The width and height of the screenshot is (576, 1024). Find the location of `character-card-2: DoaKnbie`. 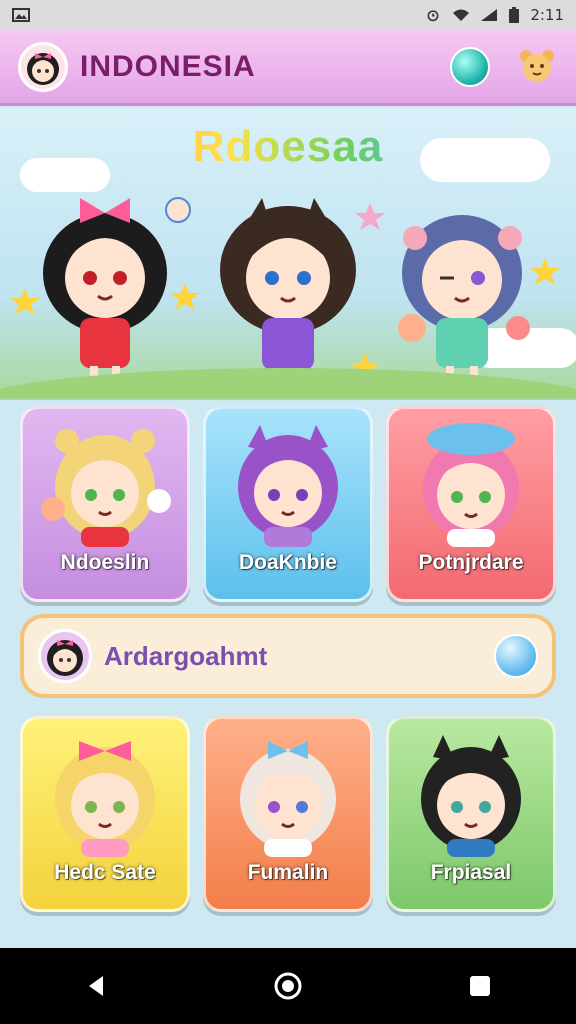

character-card-2: DoaKnbie is located at coordinates (288, 504).